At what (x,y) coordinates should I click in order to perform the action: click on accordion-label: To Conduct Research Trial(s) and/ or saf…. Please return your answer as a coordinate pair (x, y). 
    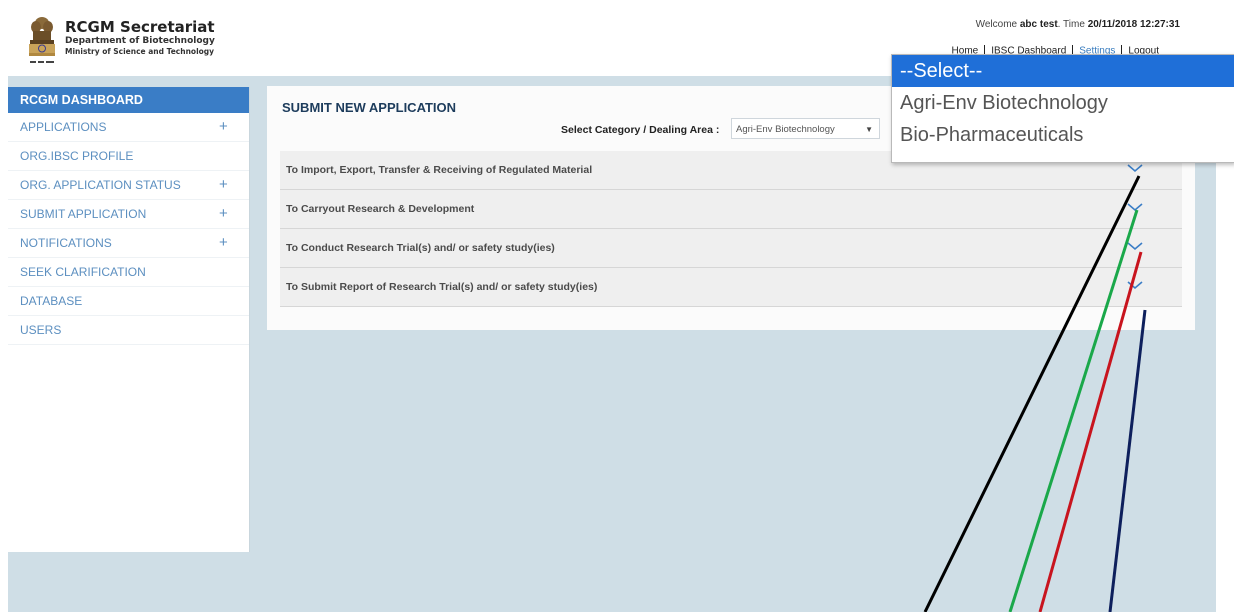
    Looking at the image, I should click on (420, 248).